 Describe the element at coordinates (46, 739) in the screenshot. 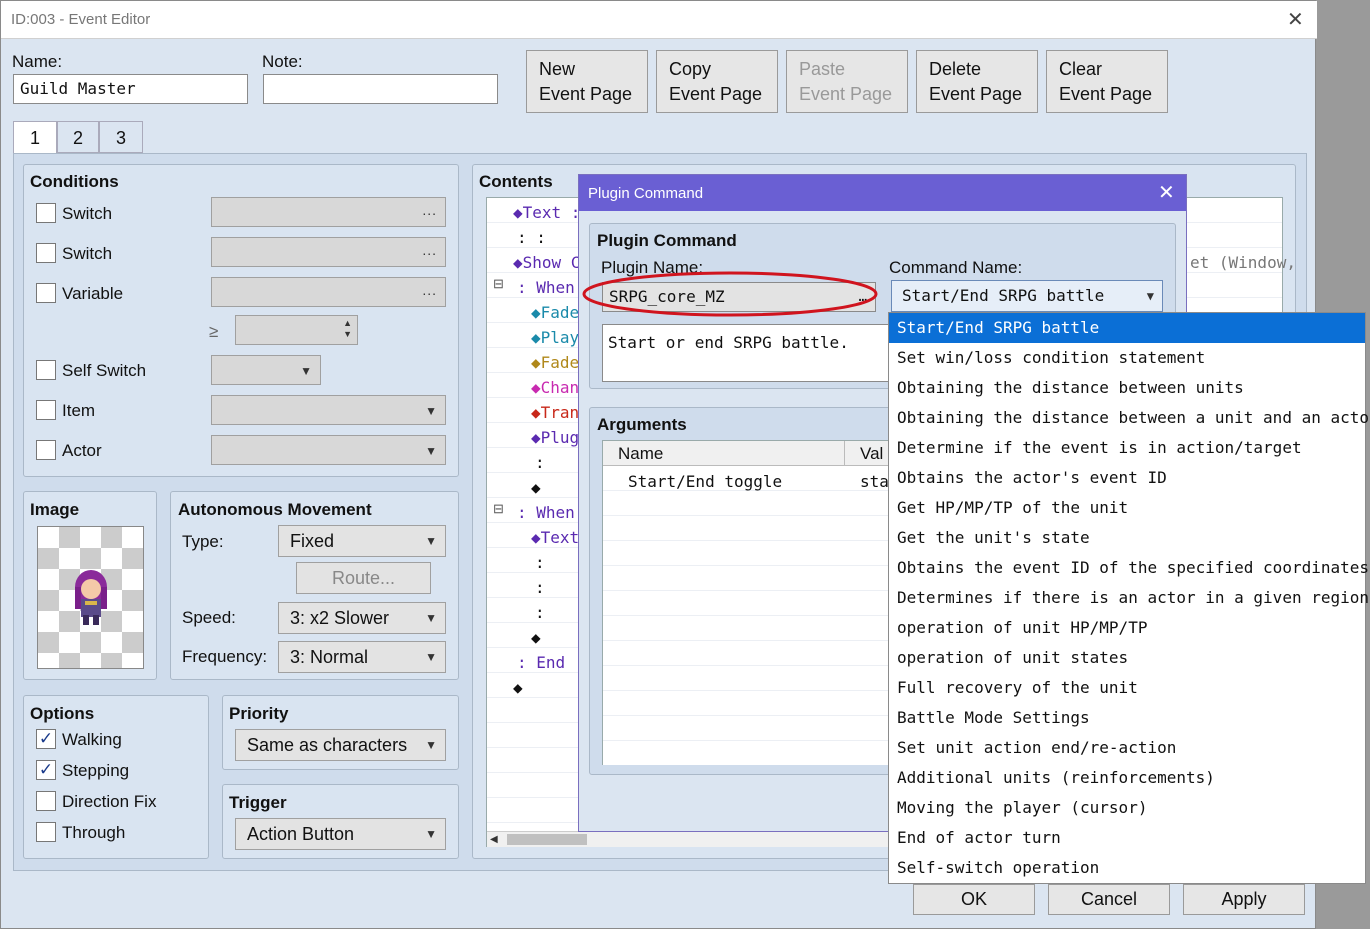

I see `walking-checkbox: ✓` at that location.